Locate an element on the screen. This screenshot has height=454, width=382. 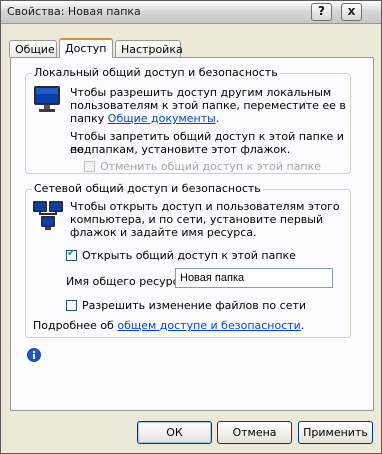
share-name-label: Имя общего ресурса: is located at coordinates (128, 281).